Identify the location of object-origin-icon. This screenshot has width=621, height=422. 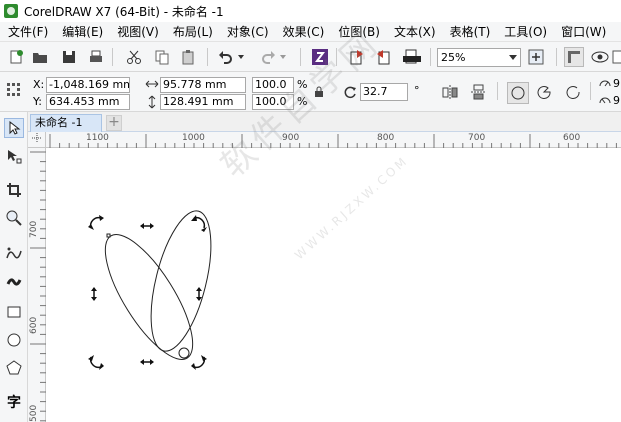
(14, 91).